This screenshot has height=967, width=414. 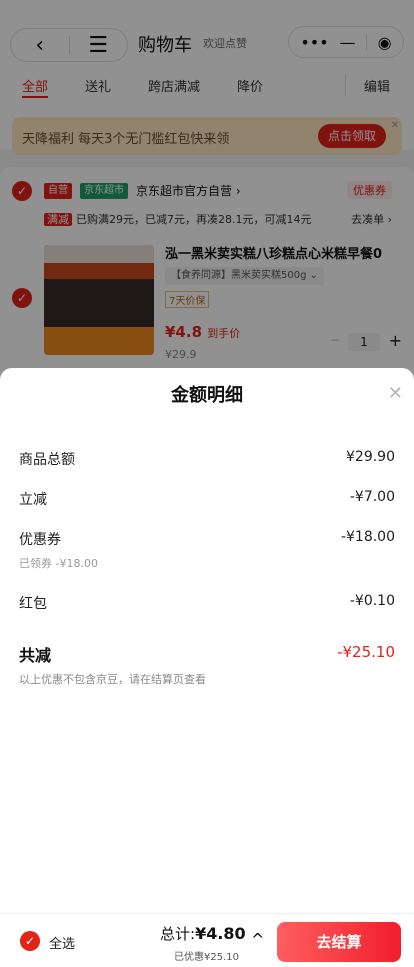 I want to click on row-coupon-label: 优惠券, so click(x=40, y=540).